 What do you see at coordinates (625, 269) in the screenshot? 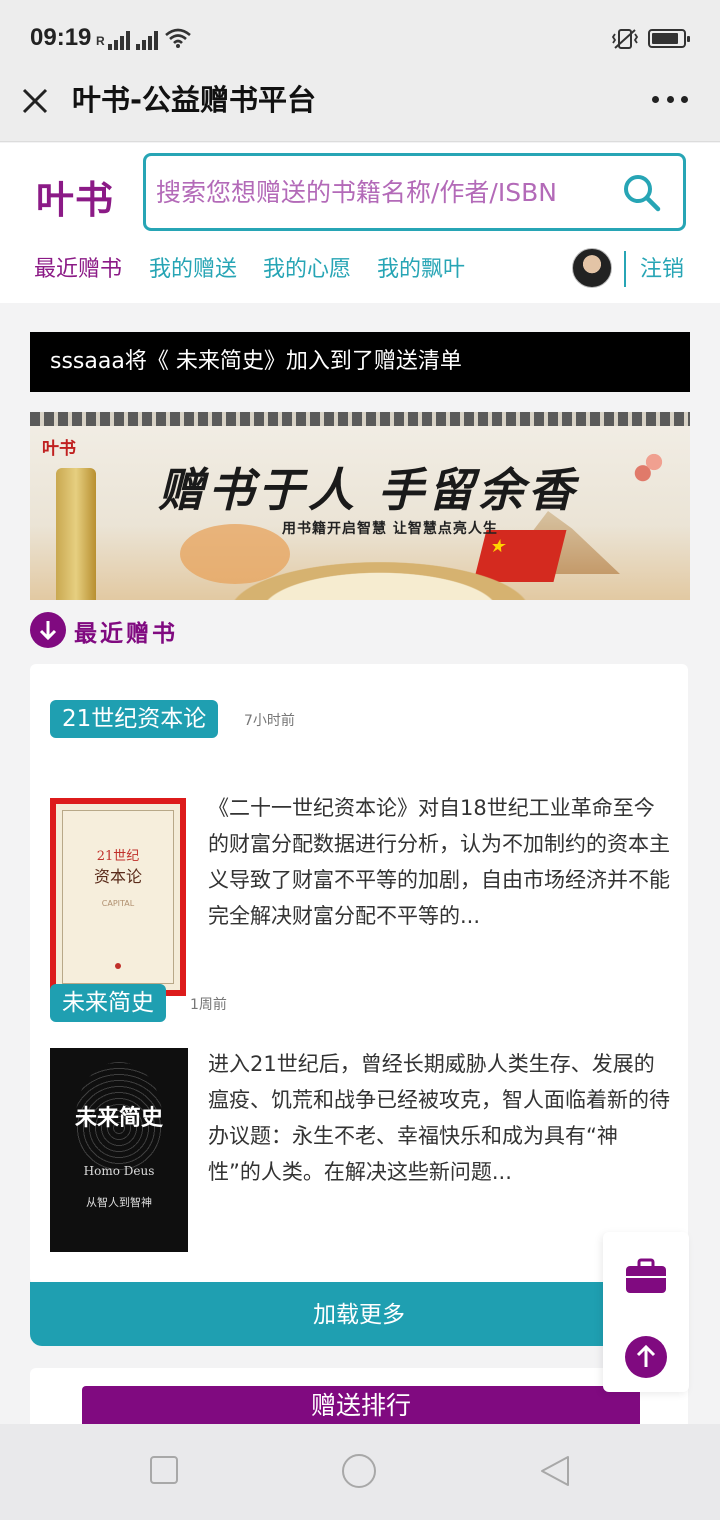
I see `header-divider` at bounding box center [625, 269].